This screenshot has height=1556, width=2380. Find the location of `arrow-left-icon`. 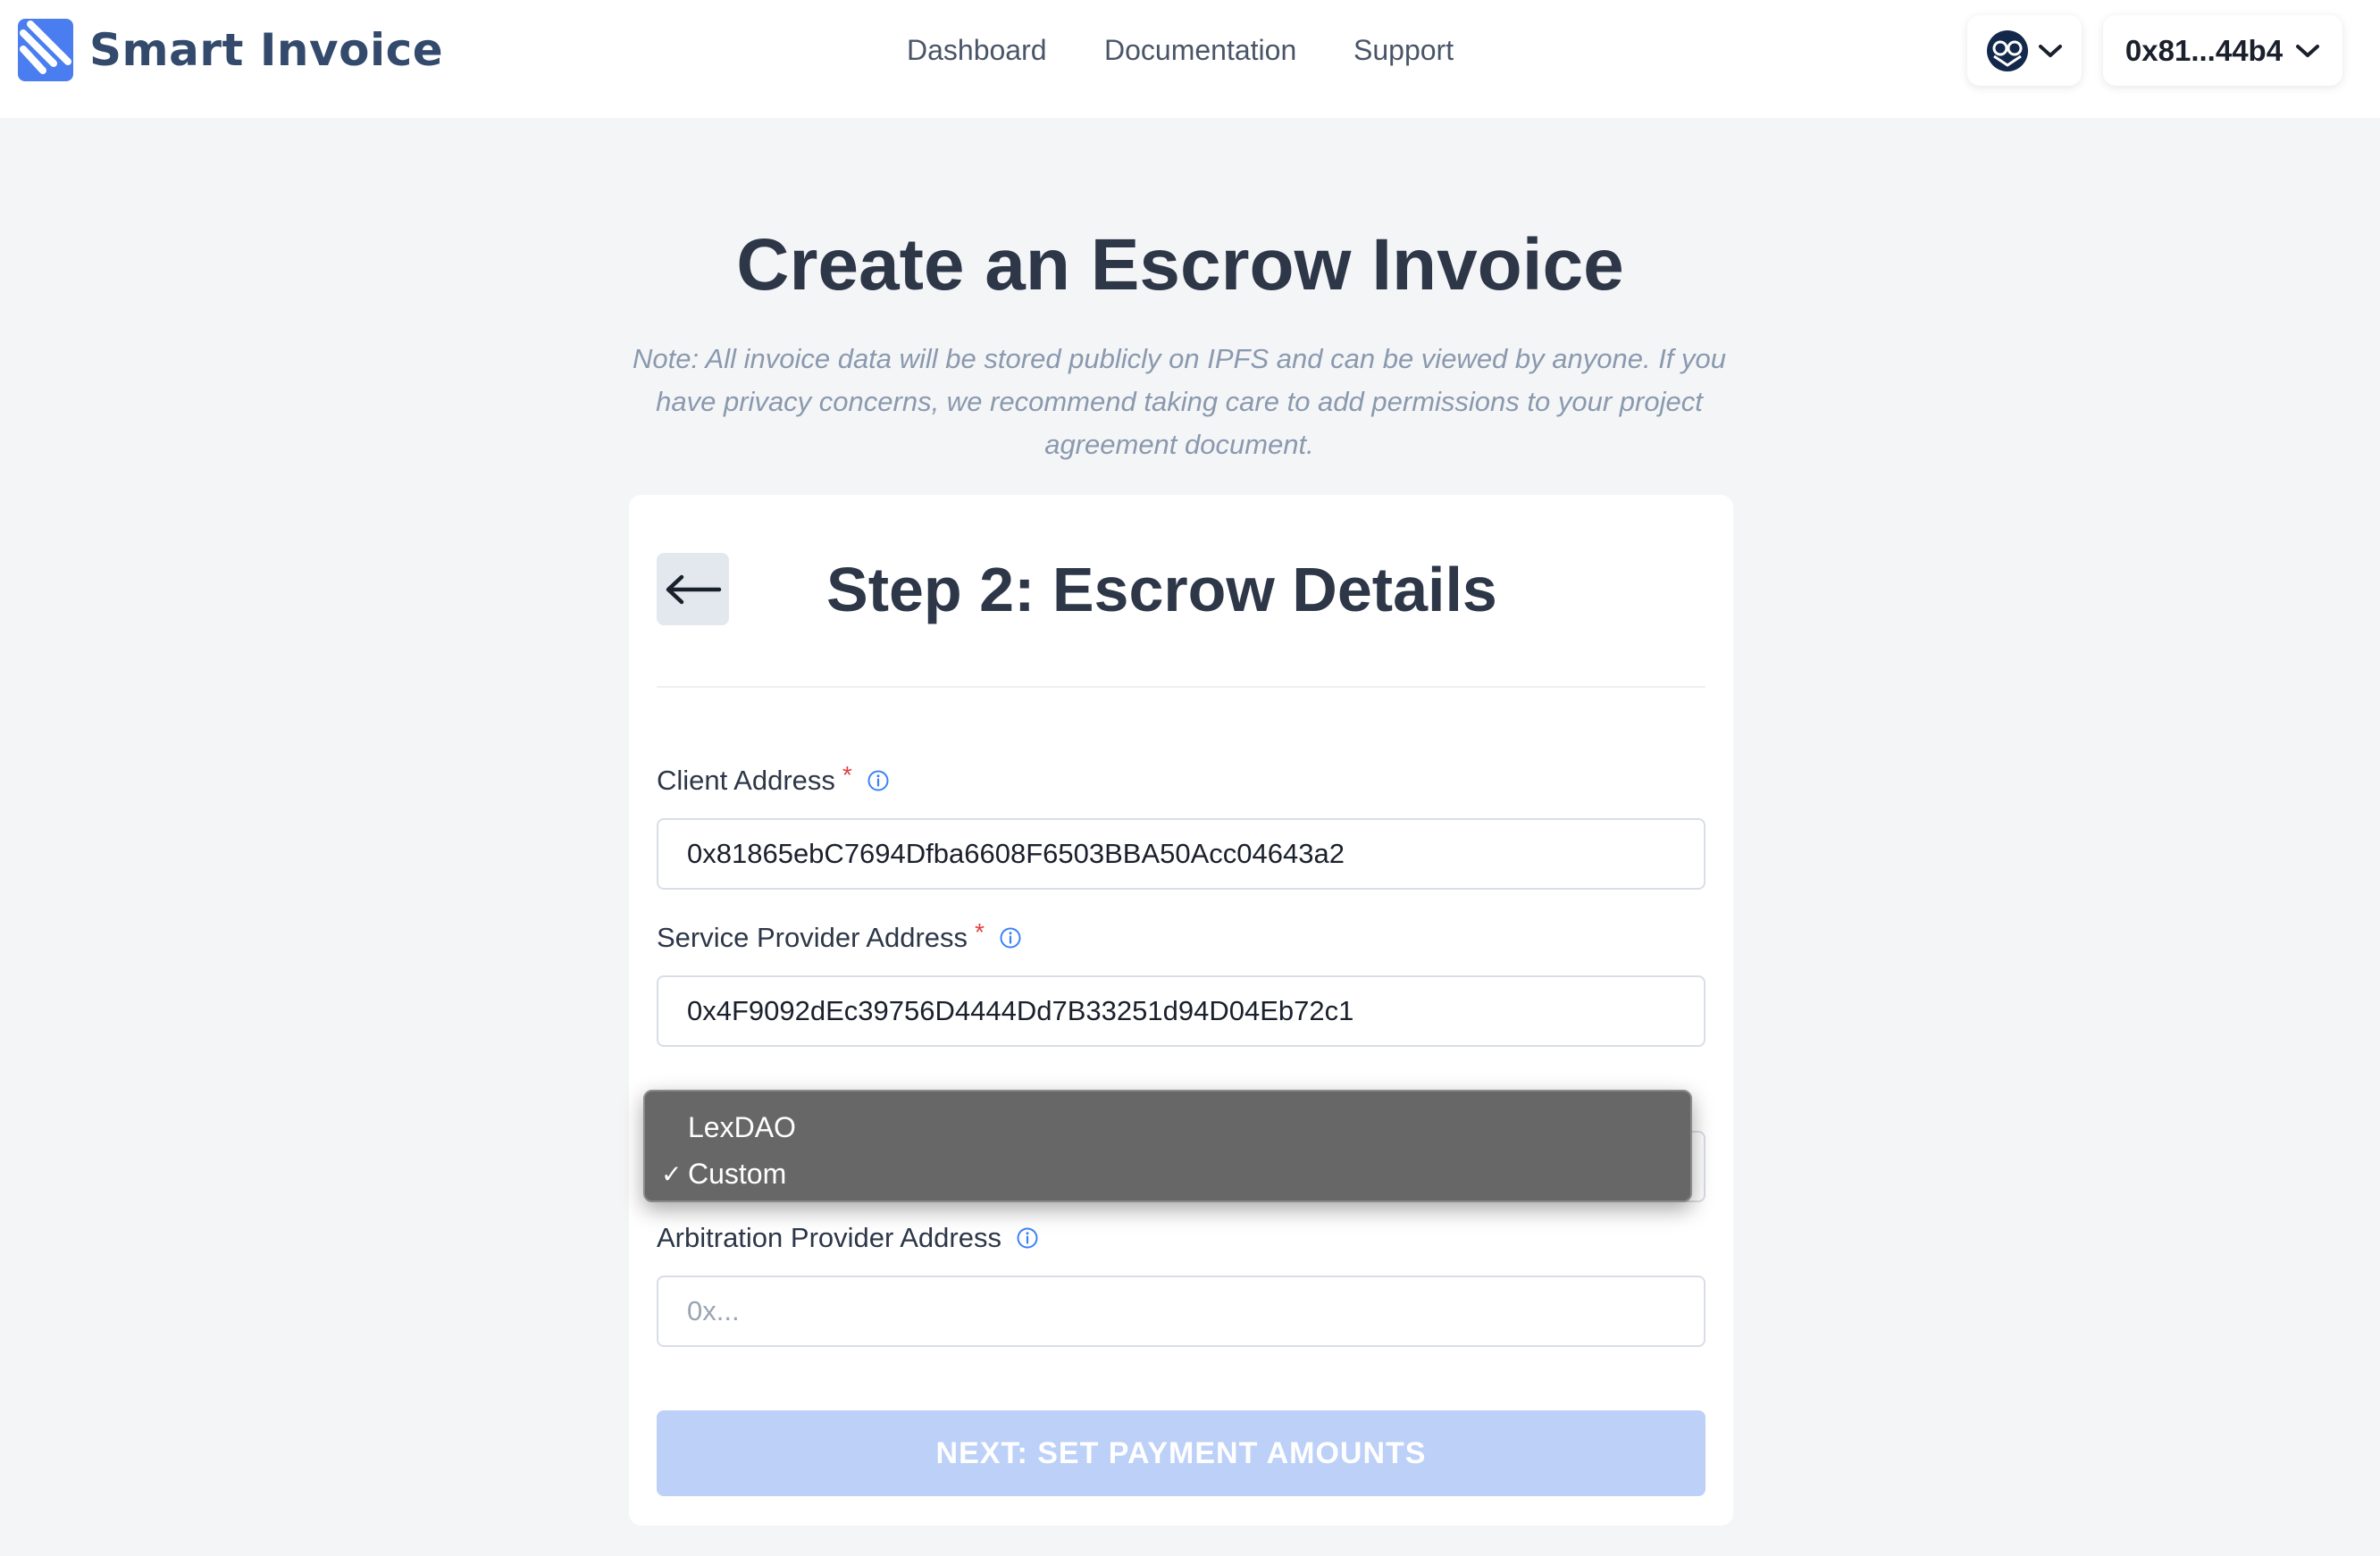

arrow-left-icon is located at coordinates (693, 589).